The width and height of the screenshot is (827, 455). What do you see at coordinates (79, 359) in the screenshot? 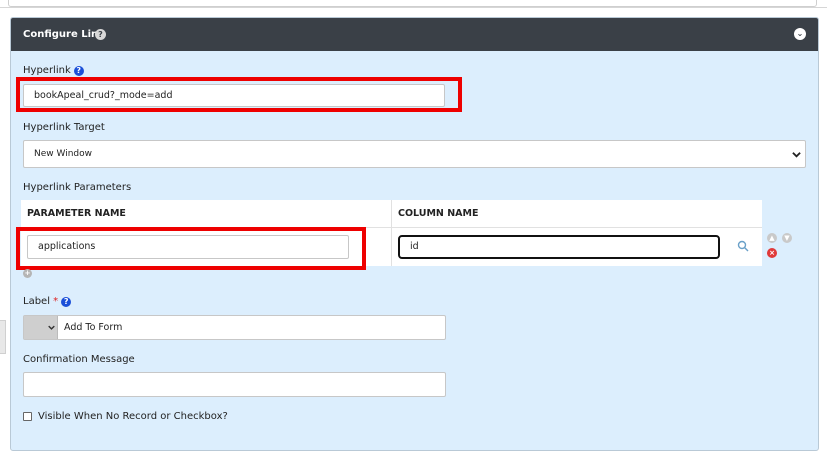
I see `confirmation-message-label: Confirmation Message` at bounding box center [79, 359].